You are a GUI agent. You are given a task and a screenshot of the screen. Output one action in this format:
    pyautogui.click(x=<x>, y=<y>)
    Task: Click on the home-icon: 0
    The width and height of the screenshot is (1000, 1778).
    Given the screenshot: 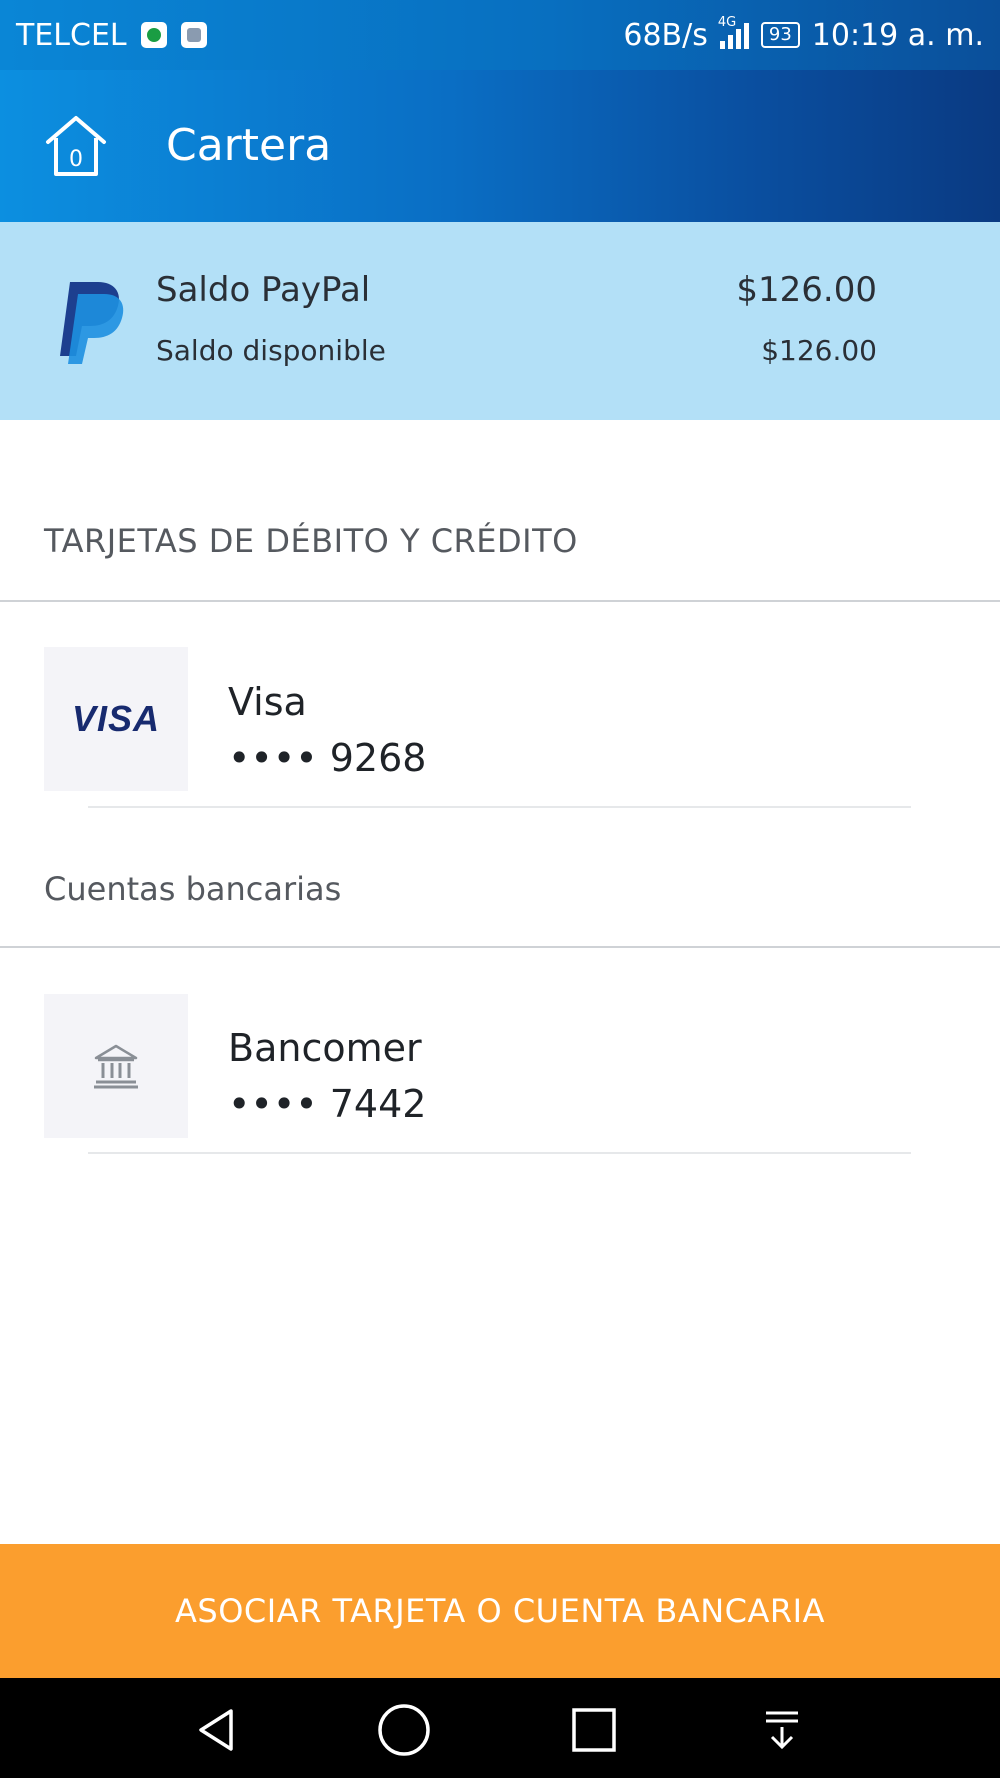 What is the action you would take?
    pyautogui.click(x=76, y=146)
    